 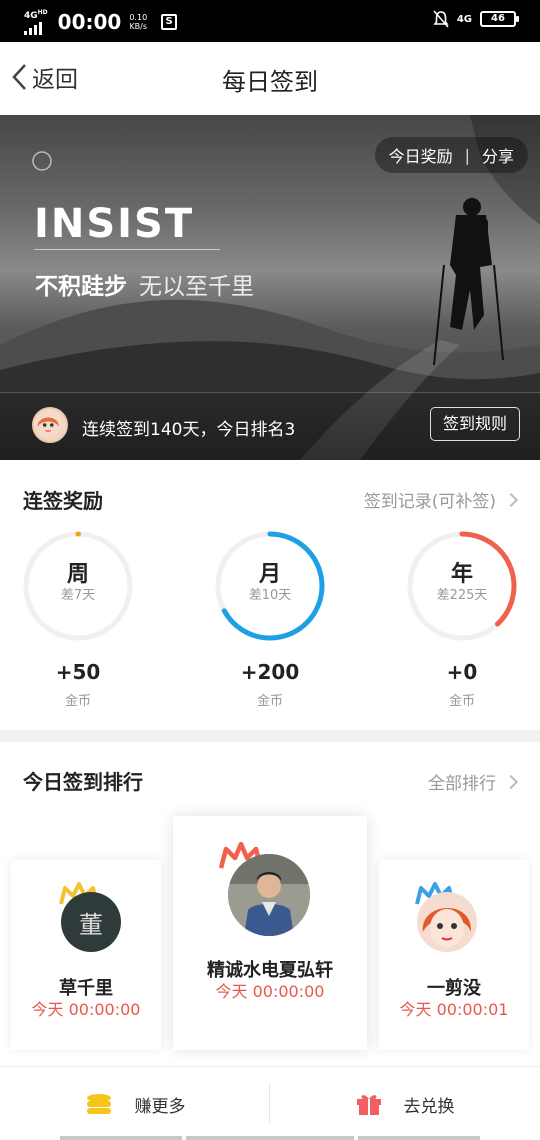 I want to click on exchange-button: 去兑换, so click(x=405, y=1103).